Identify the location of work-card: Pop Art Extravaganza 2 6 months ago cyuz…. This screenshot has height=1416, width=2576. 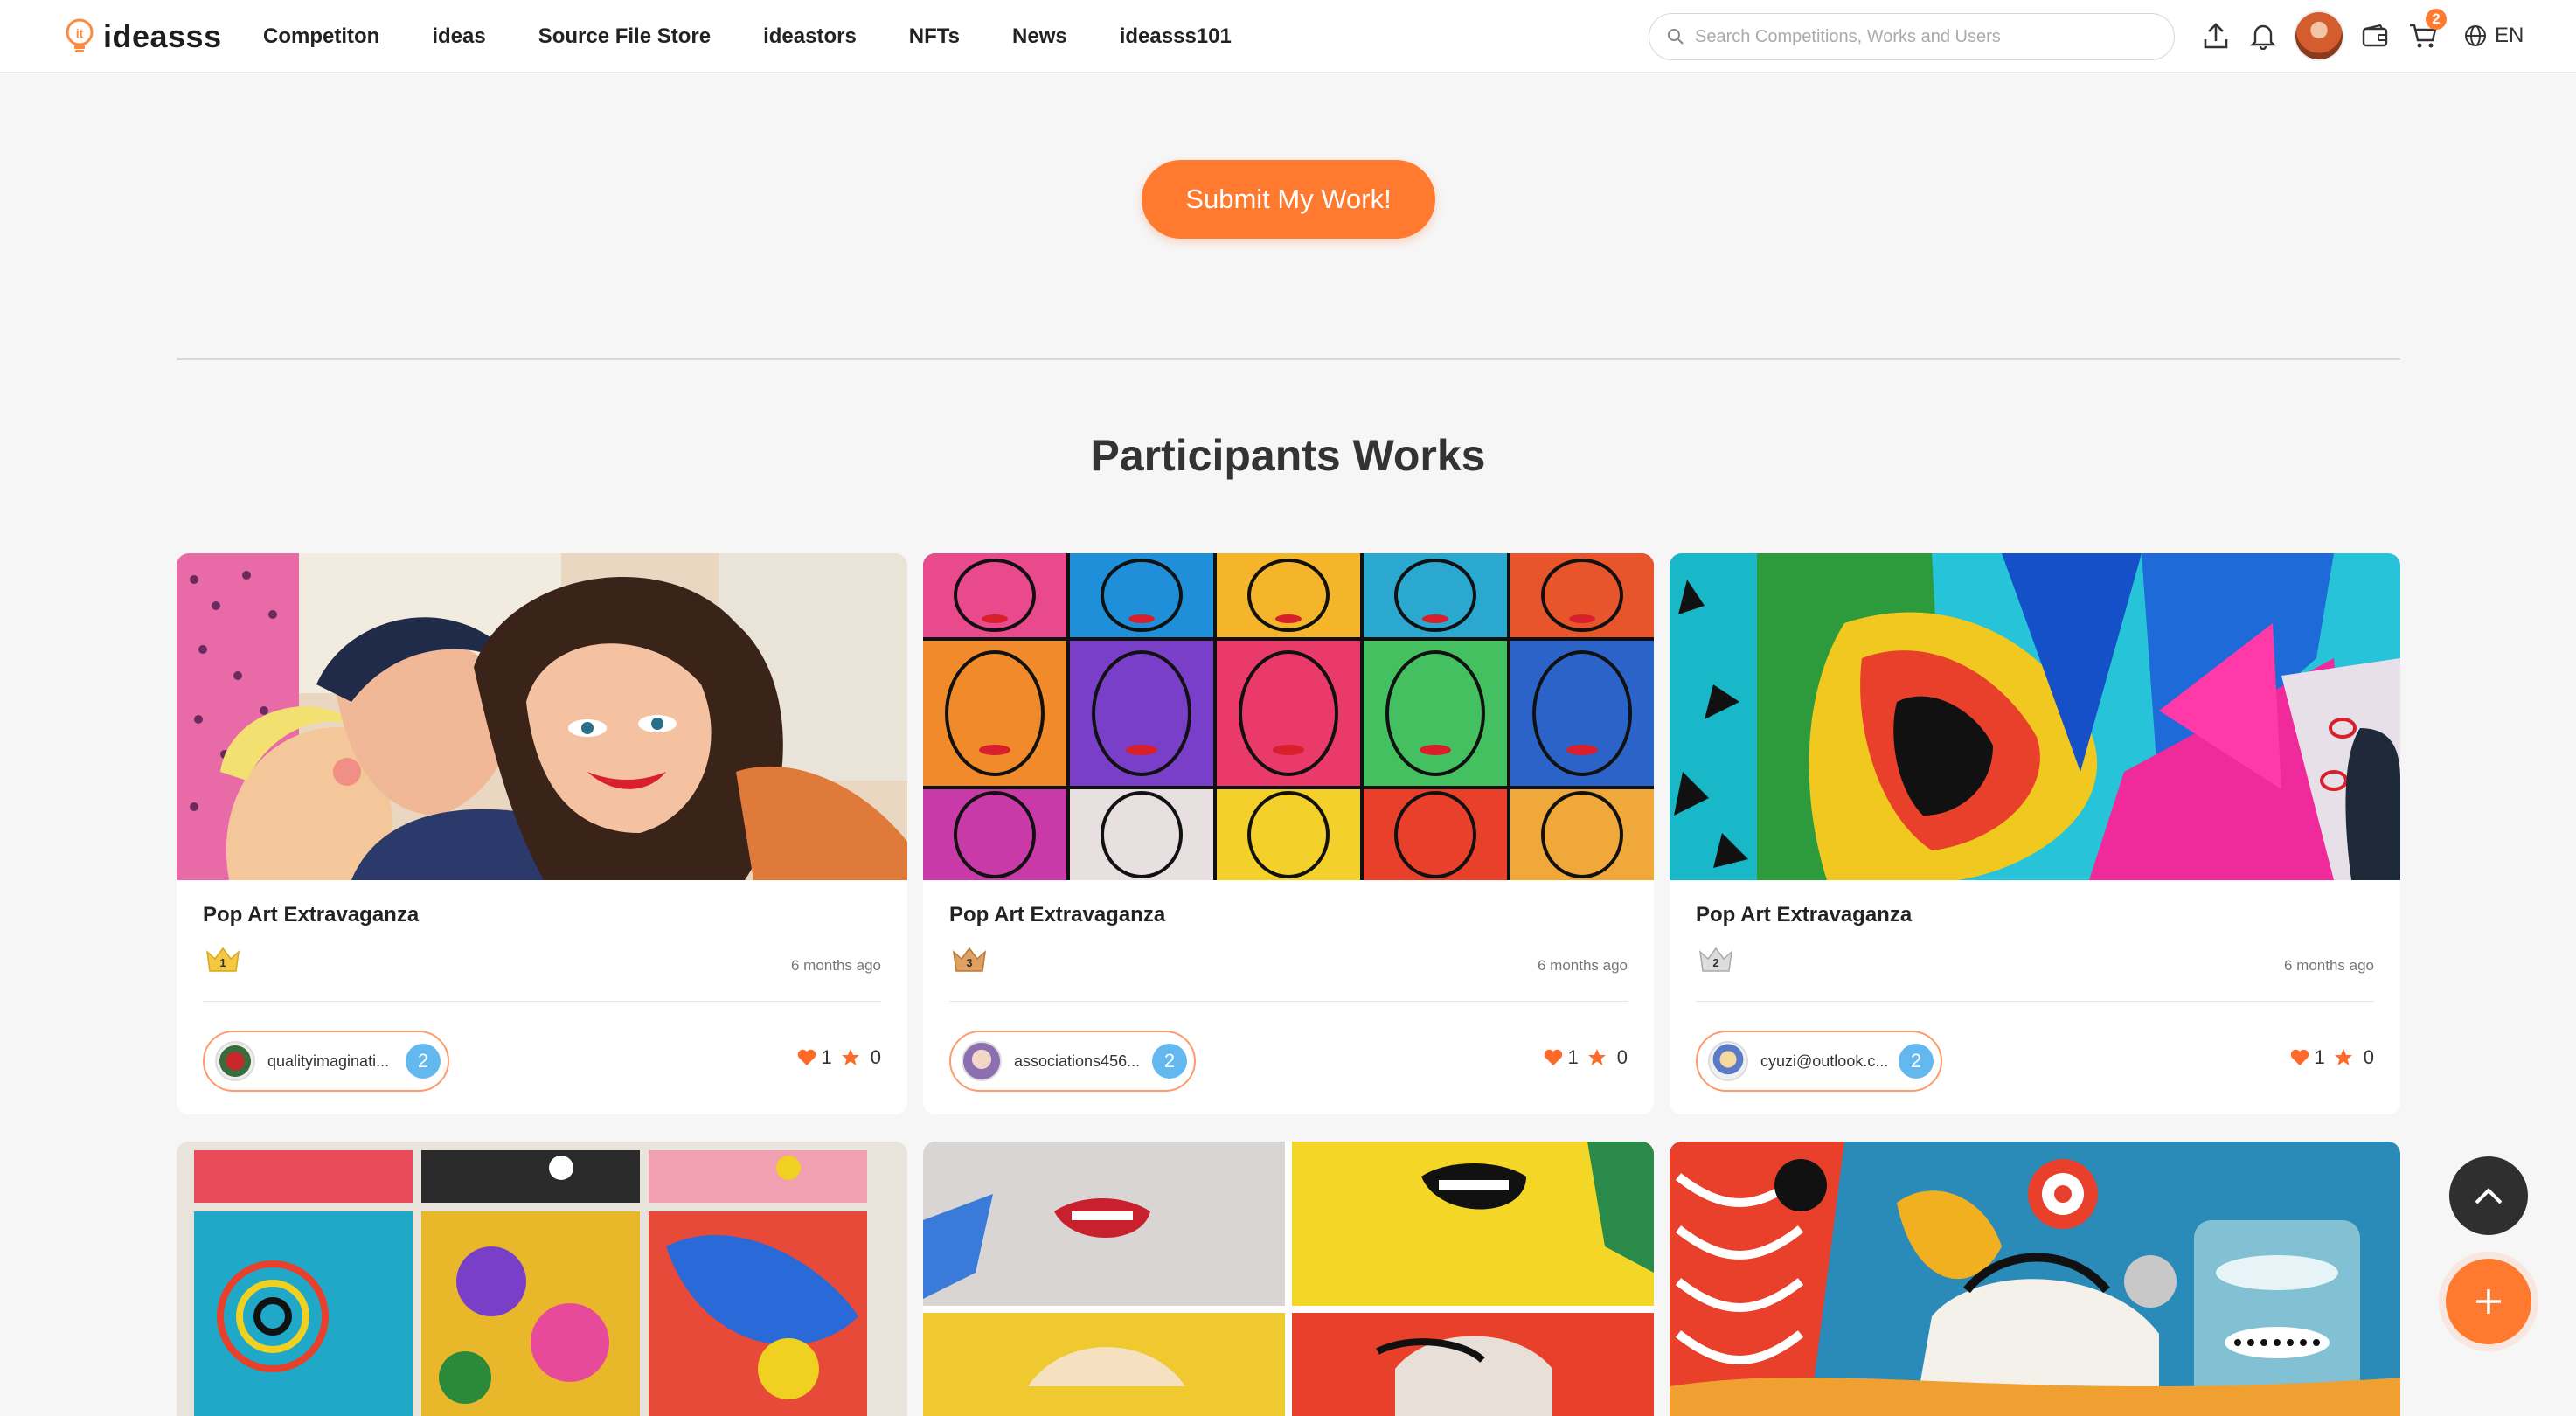
(2035, 833).